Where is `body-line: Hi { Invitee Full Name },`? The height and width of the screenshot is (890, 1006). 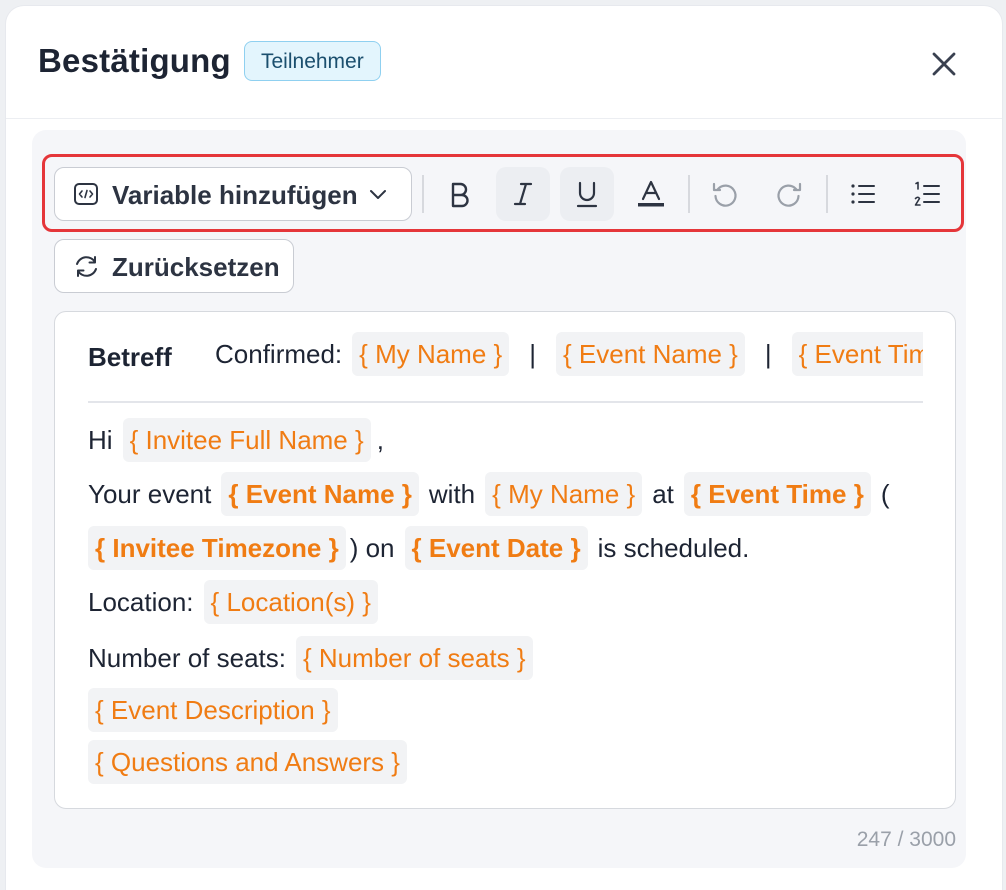
body-line: Hi { Invitee Full Name }, is located at coordinates (236, 440).